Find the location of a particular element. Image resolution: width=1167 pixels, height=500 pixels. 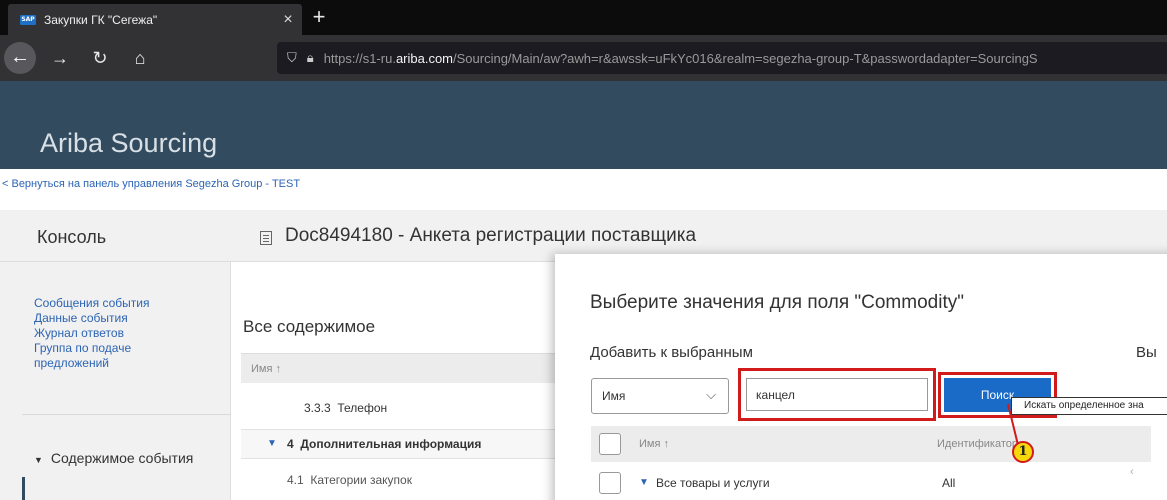

row-checkbox is located at coordinates (610, 483).